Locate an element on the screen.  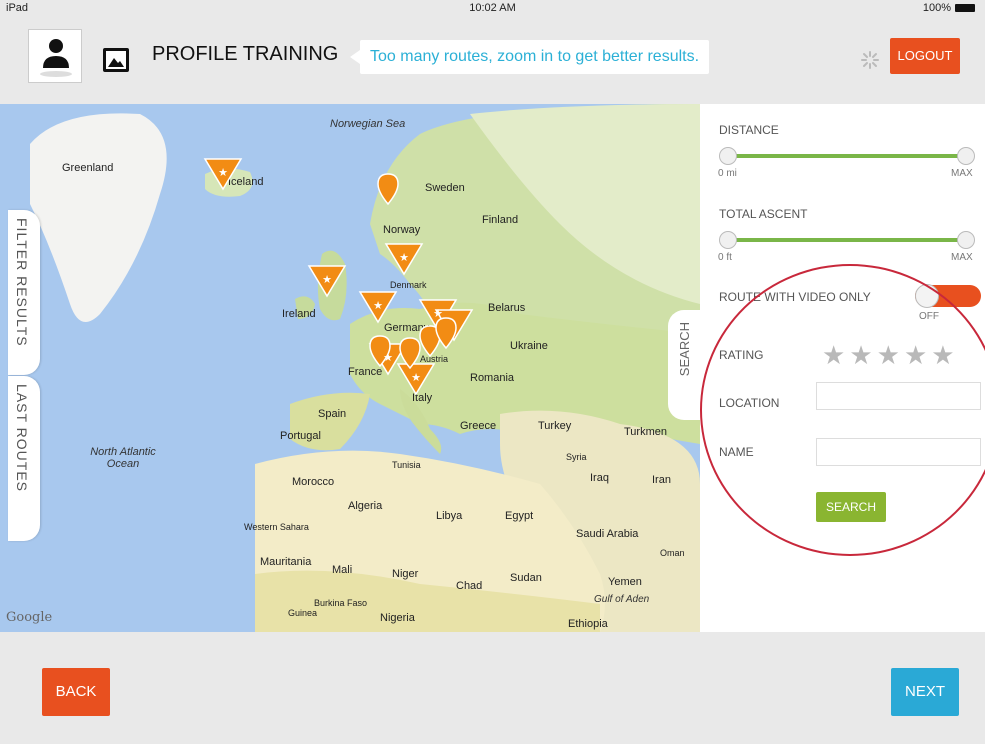
tab-filter-results: FILTER RESULTS is located at coordinates (24, 292).